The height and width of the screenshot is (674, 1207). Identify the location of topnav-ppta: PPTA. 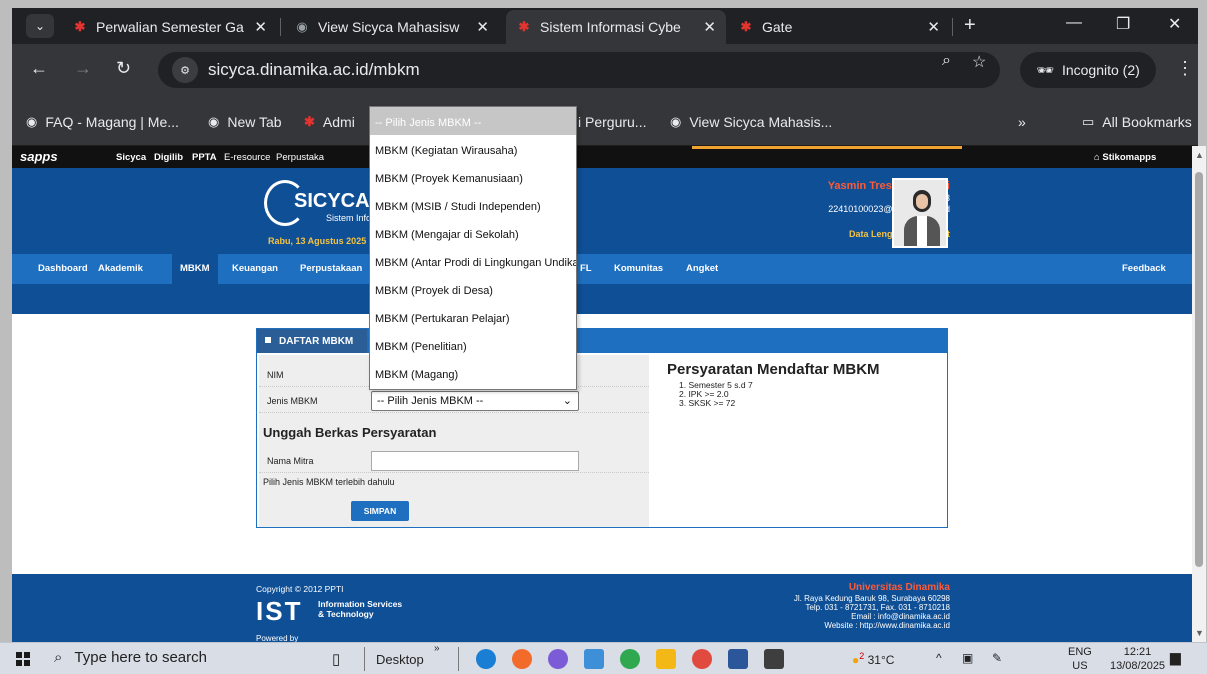
(204, 157).